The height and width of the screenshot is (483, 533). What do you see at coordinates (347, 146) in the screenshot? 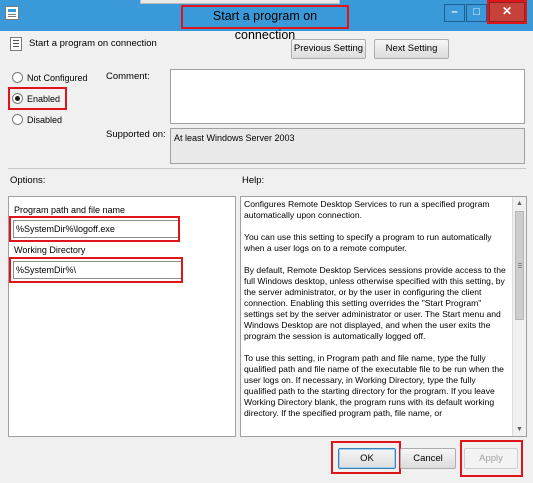
I see `supported-on-value: At least Windows Server 2003` at bounding box center [347, 146].